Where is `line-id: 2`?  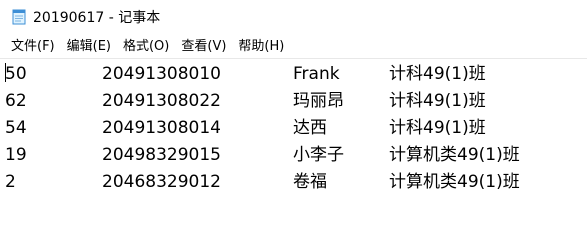
line-id: 2 is located at coordinates (10, 182).